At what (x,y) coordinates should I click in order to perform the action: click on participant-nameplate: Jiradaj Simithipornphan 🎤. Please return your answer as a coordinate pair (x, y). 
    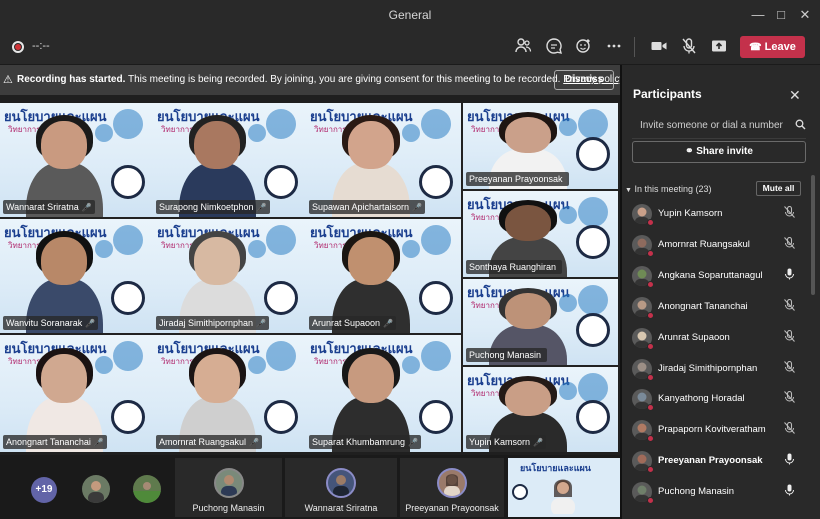
    Looking at the image, I should click on (213, 323).